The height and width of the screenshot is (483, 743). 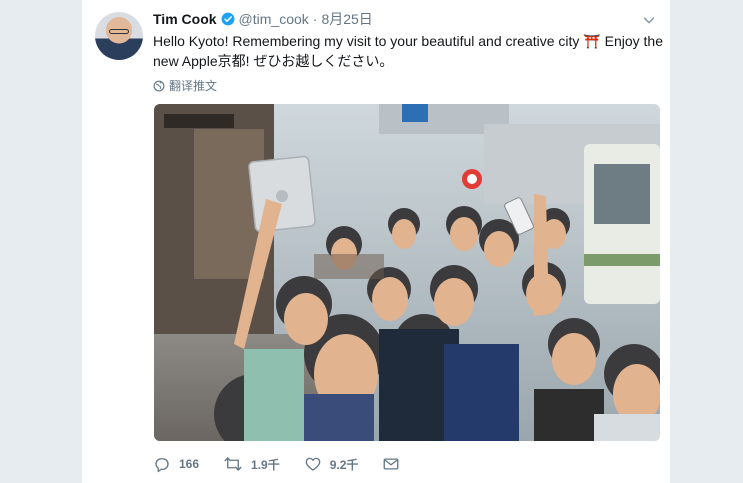 What do you see at coordinates (119, 36) in the screenshot?
I see `avatar` at bounding box center [119, 36].